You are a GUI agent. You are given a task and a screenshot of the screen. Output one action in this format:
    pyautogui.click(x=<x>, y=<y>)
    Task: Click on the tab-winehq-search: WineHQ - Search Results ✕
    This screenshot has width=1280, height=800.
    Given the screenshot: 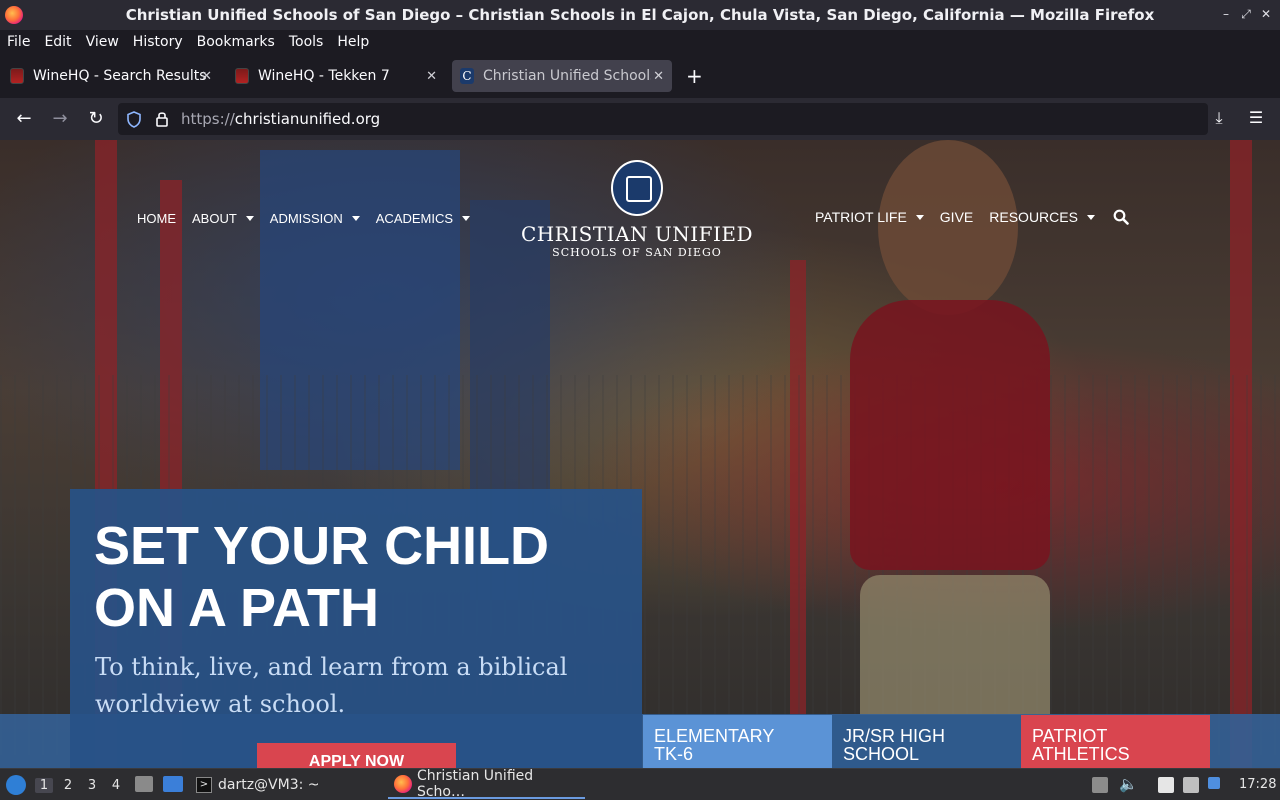 What is the action you would take?
    pyautogui.click(x=111, y=76)
    